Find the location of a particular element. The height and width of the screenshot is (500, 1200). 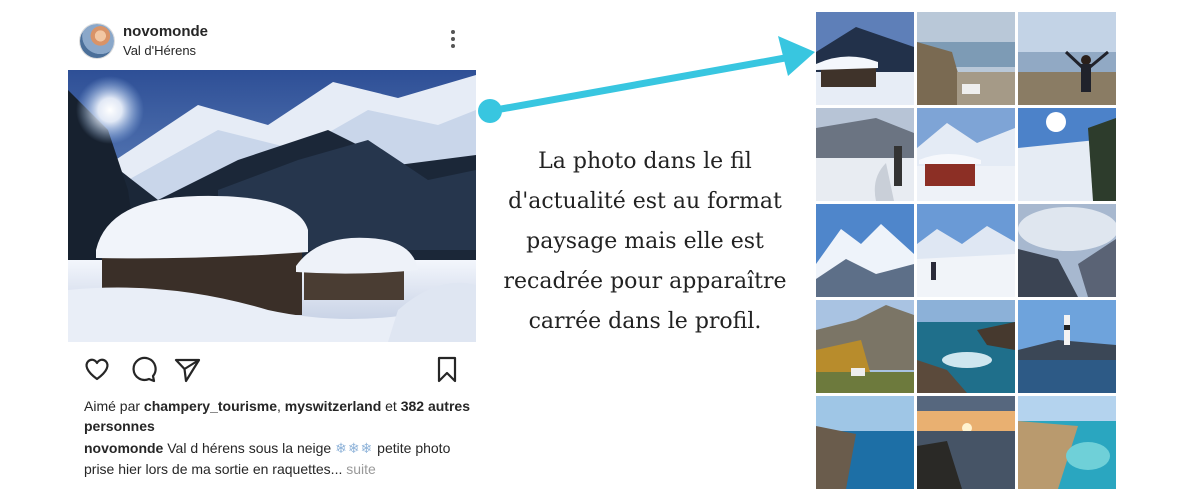

grid-photo-lighthouse is located at coordinates (1067, 346).